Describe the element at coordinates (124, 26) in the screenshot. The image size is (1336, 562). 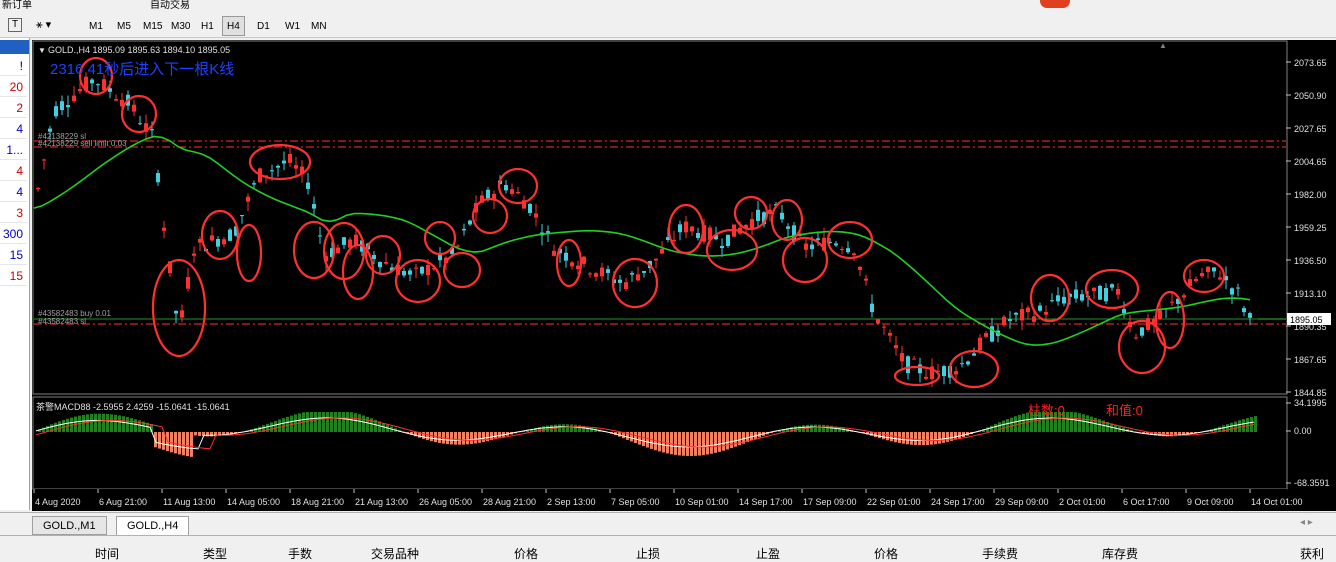
I see `timeframe-m5-button: M5` at that location.